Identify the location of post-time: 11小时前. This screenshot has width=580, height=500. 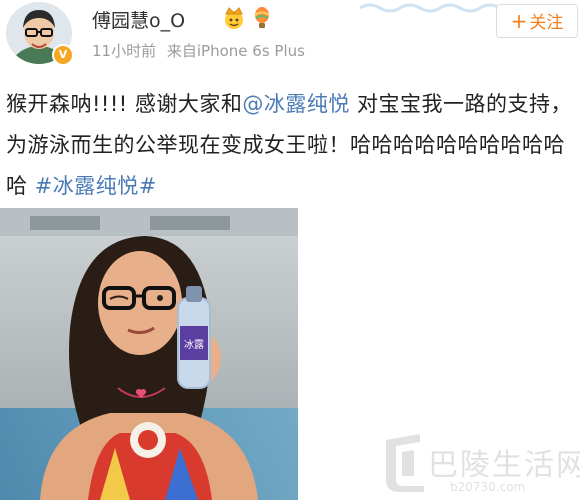
(124, 51).